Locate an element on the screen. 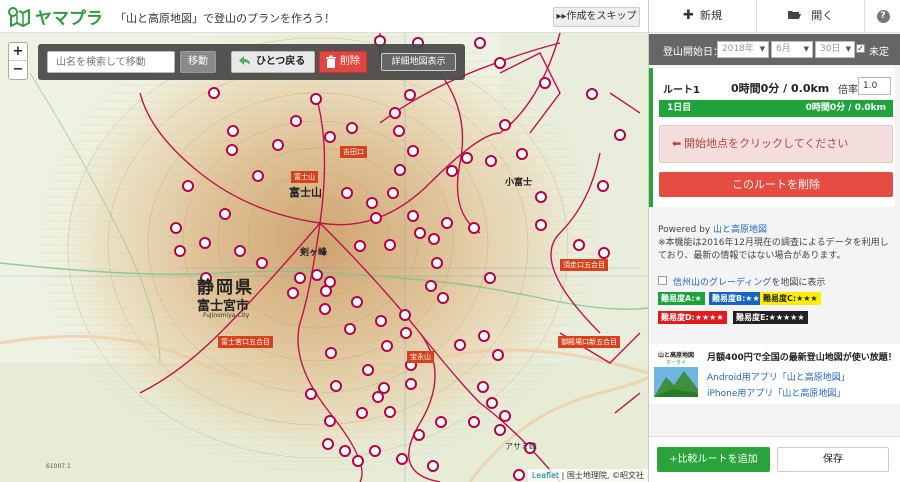 This screenshot has height=482, width=900. delete-button: 削除 is located at coordinates (343, 62).